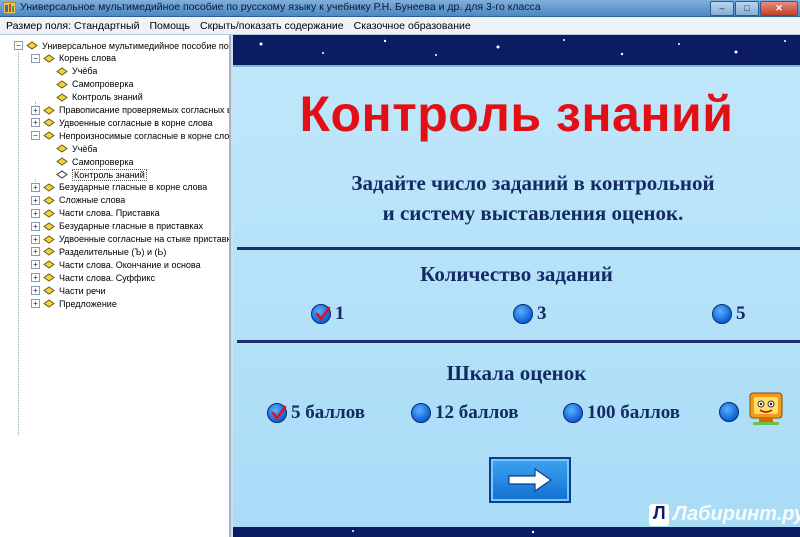  What do you see at coordinates (136, 122) in the screenshot?
I see `tree-item-label: Удвоенные согласные в корне слова` at bounding box center [136, 122].